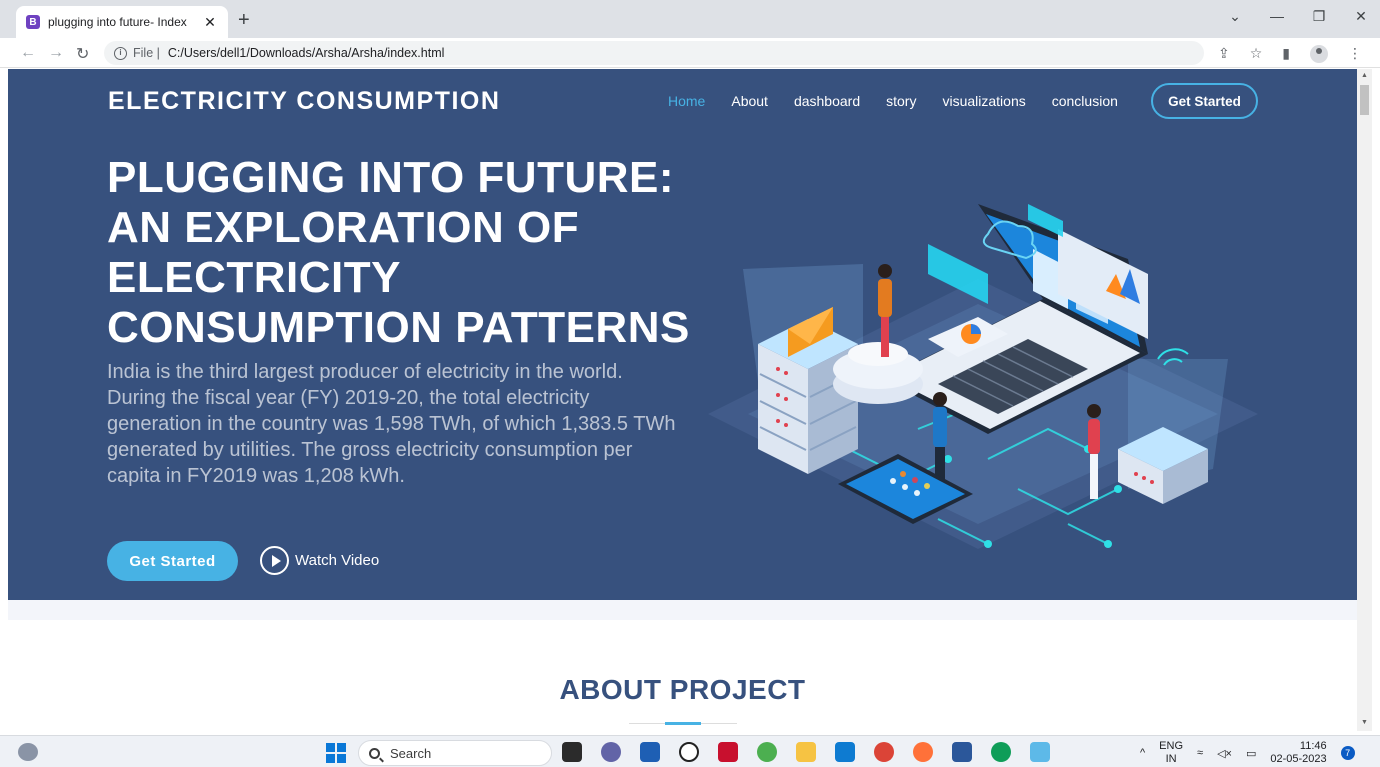 The width and height of the screenshot is (1380, 767). I want to click on play-icon, so click(274, 560).